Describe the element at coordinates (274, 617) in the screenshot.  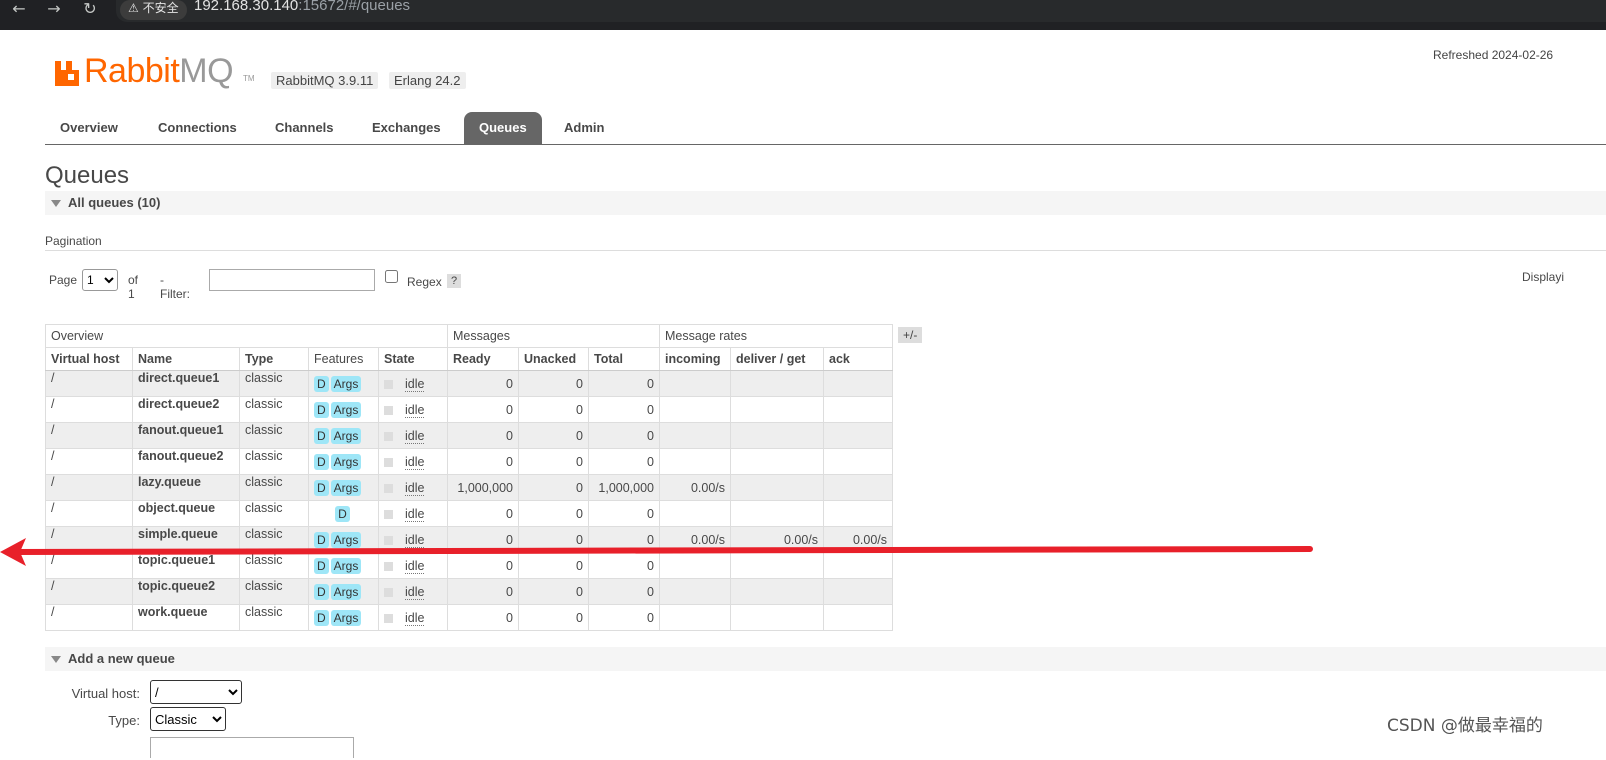
I see `queue-type-cell: classic` at that location.